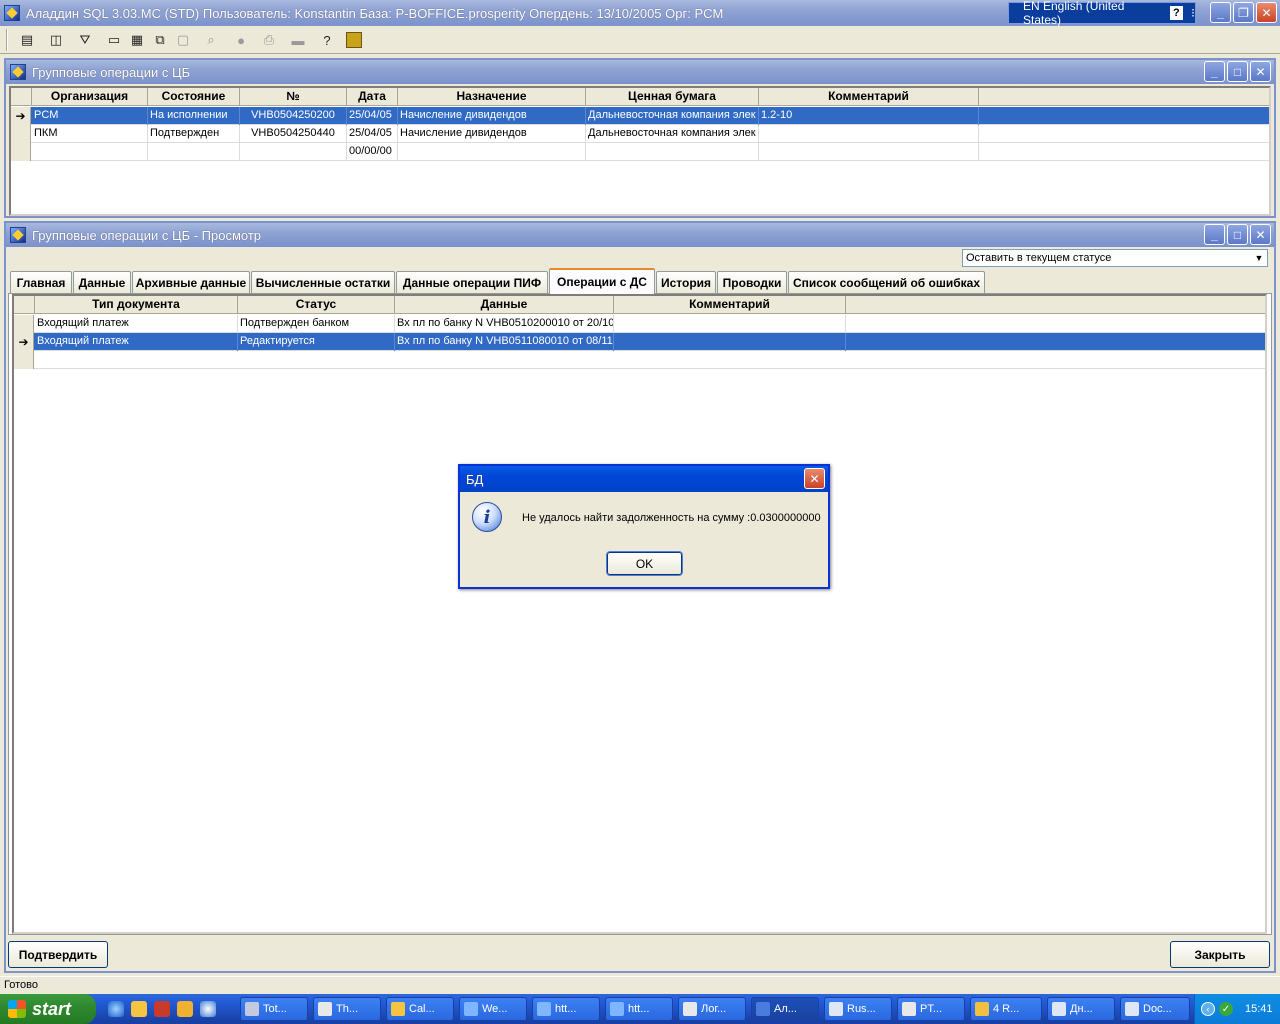 Image resolution: width=1280 pixels, height=1024 pixels. I want to click on arrange-icon: ▢, so click(183, 40).